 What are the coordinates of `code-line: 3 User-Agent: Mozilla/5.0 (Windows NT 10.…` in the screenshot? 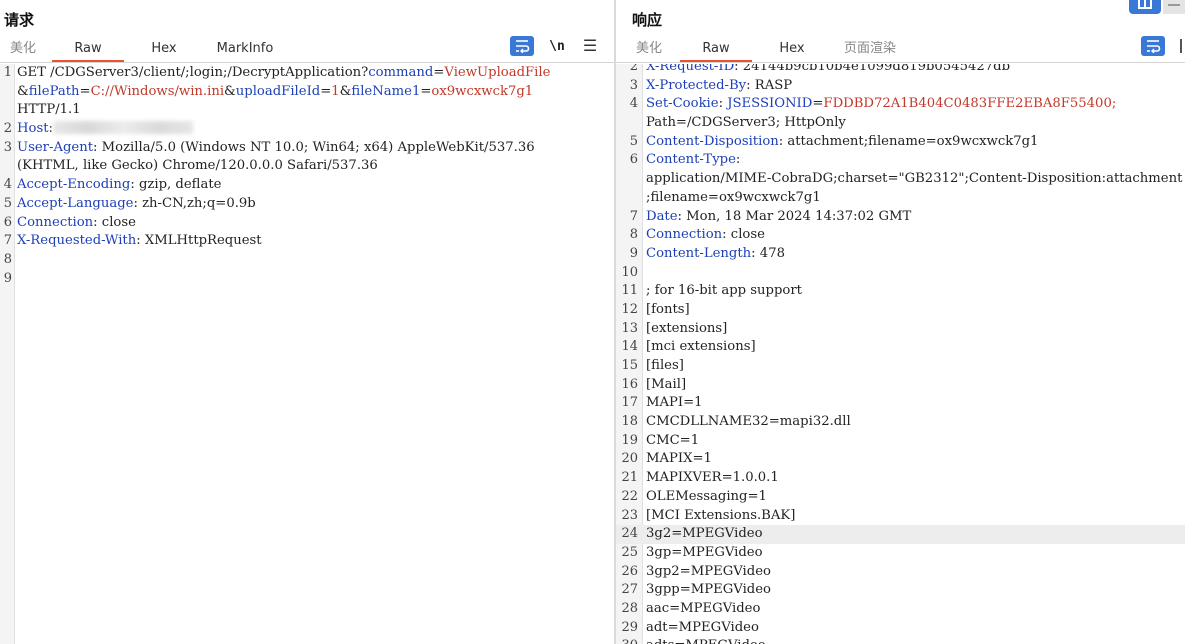 It's located at (307, 148).